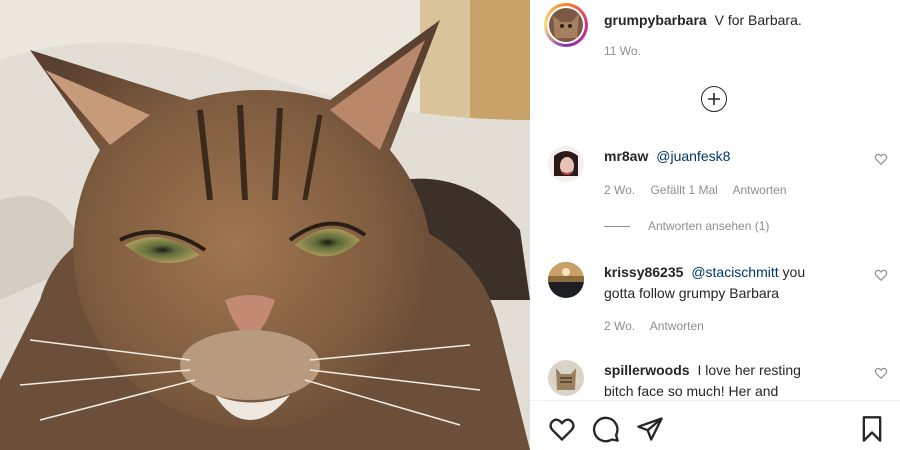 This screenshot has height=450, width=900. I want to click on plus-circle-icon, so click(714, 99).